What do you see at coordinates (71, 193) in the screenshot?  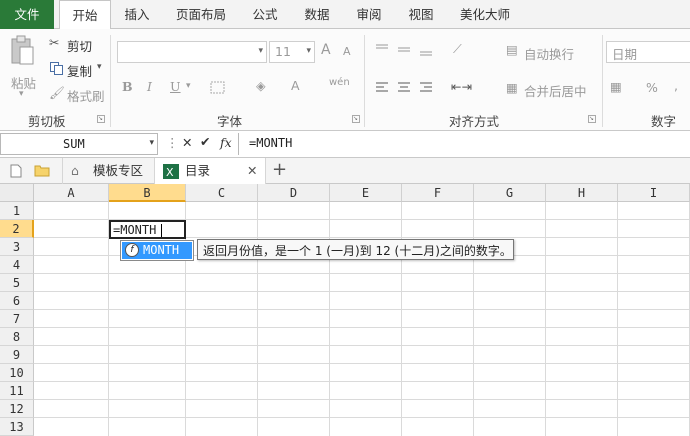 I see `column-header: A` at bounding box center [71, 193].